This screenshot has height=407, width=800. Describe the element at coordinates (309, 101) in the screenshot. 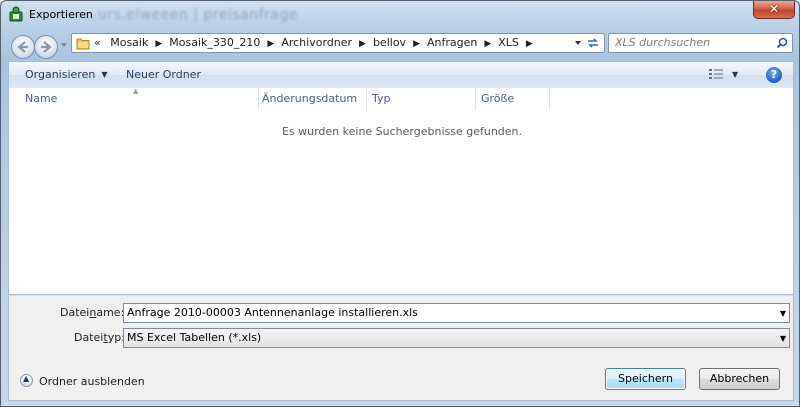

I see `column-header-modified: Änderungsdatum` at that location.